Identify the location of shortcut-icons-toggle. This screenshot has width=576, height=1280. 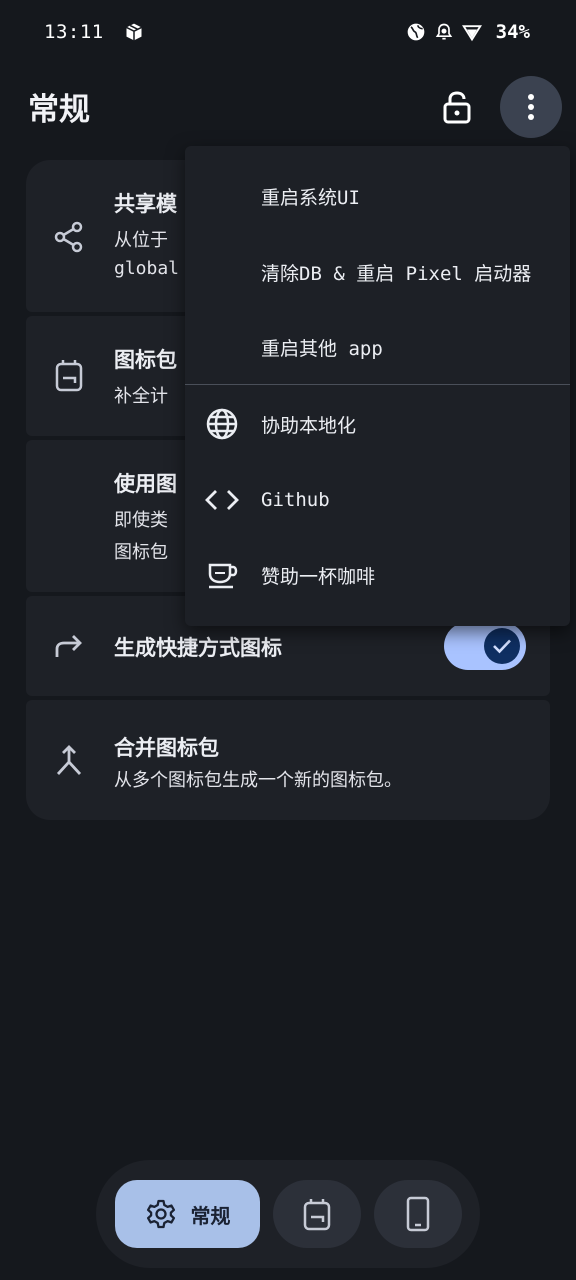
(485, 646).